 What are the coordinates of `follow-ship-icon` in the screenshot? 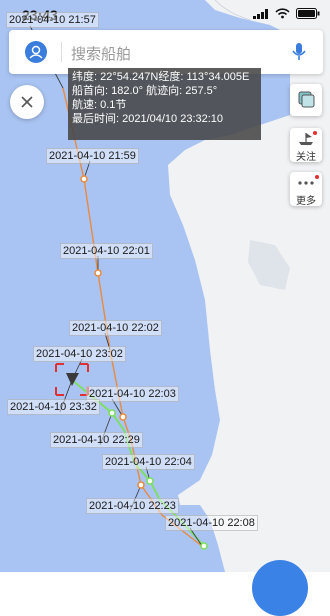 It's located at (308, 138).